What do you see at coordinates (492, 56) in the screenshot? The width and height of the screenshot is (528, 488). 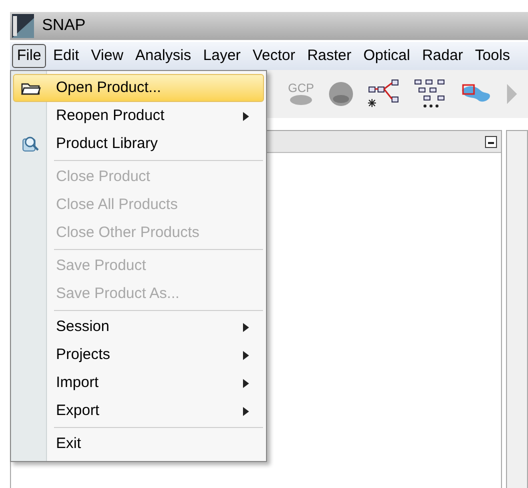 I see `menu-item: Tools` at bounding box center [492, 56].